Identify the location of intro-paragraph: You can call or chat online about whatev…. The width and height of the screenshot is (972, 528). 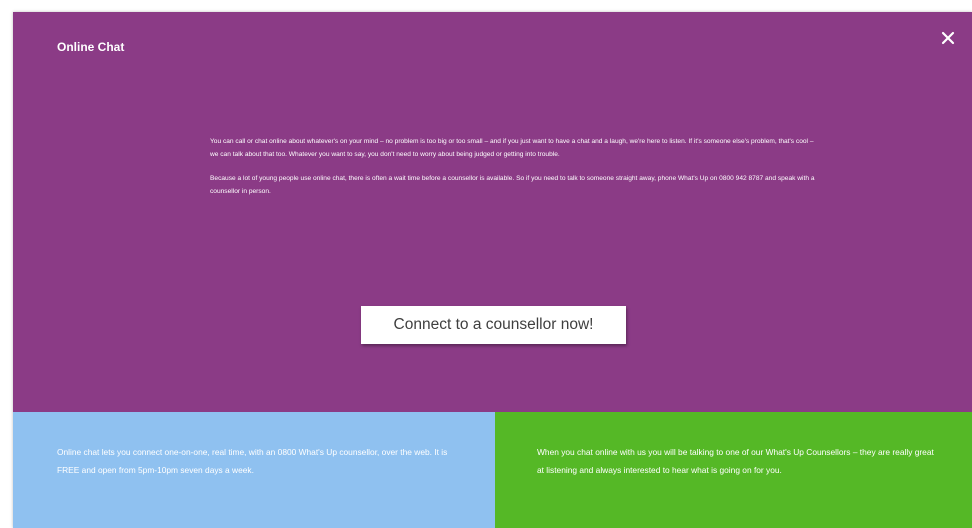
(512, 148).